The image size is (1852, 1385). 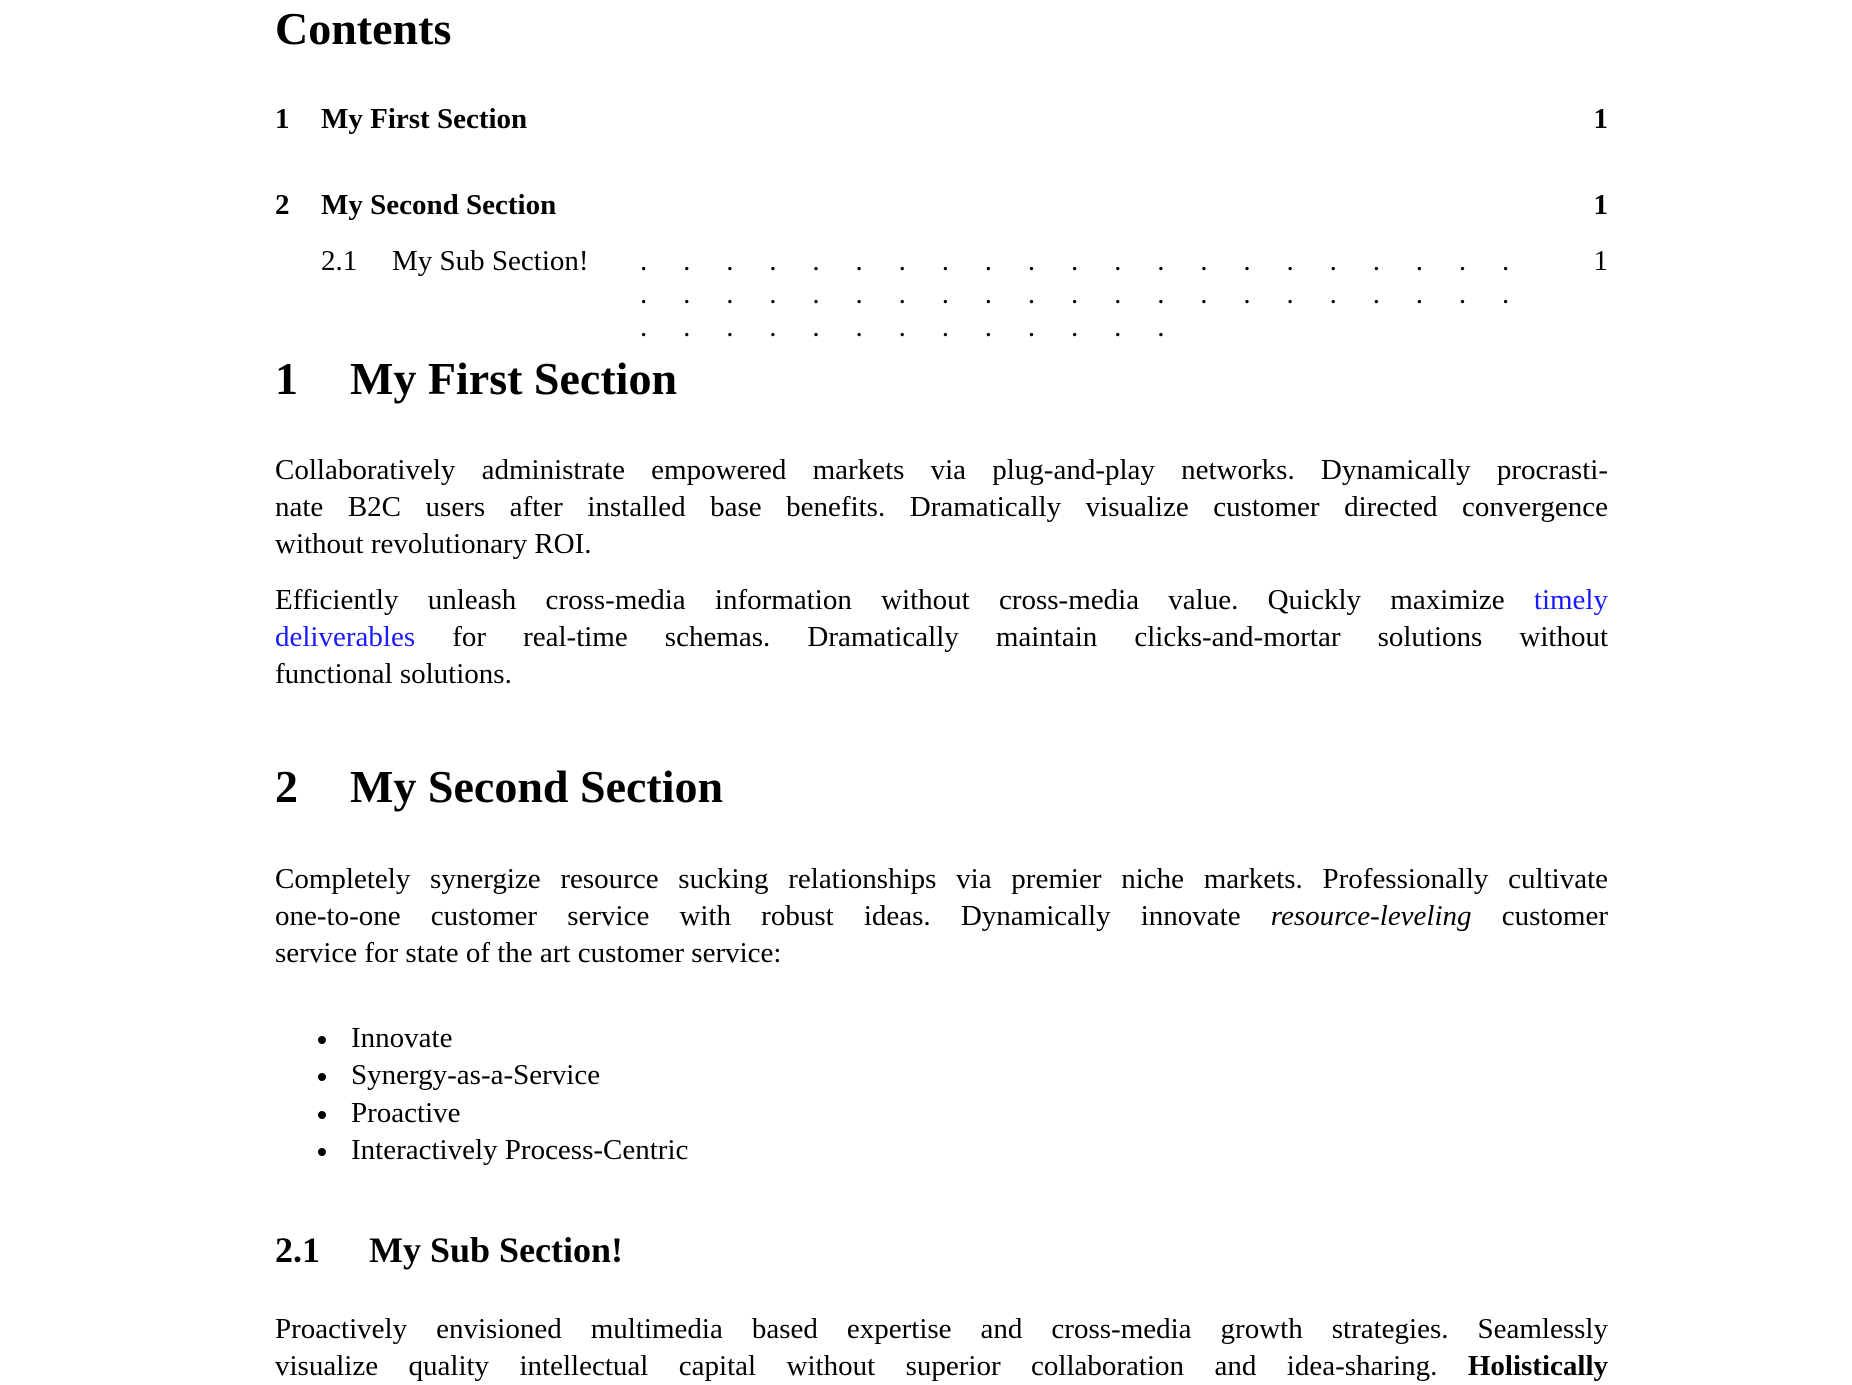 I want to click on text-line: functional solutions., so click(x=393, y=674).